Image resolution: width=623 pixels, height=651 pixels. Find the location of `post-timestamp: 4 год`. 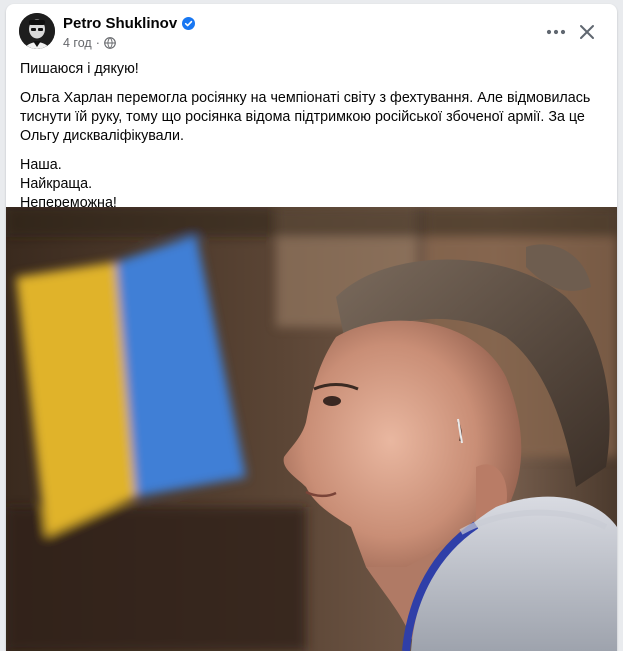

post-timestamp: 4 год is located at coordinates (77, 43).